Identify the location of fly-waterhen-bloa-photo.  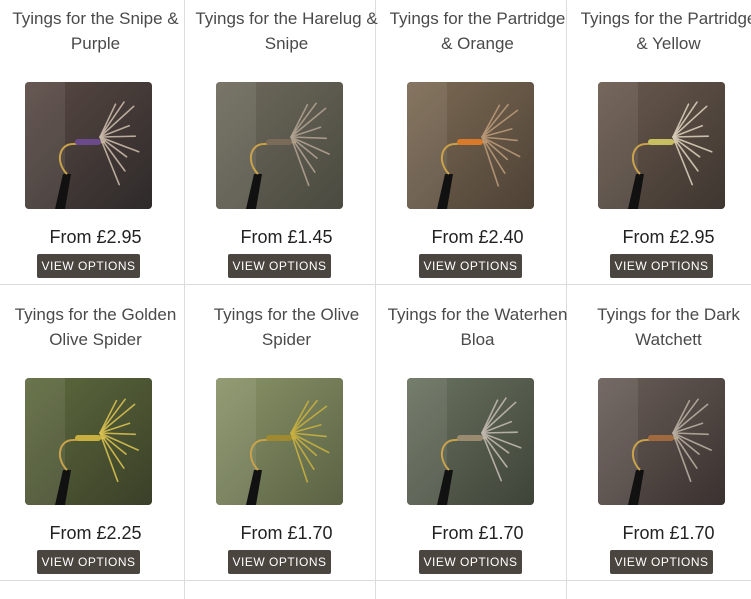
(470, 441).